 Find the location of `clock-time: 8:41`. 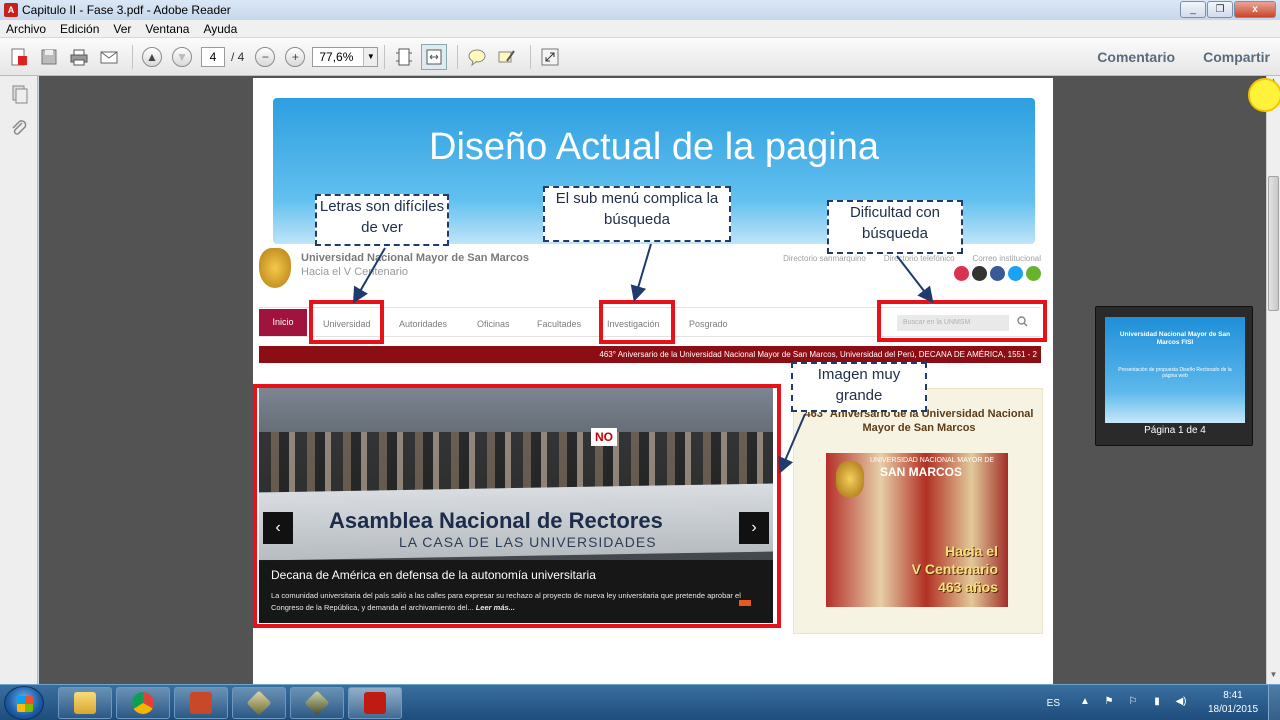

clock-time: 8:41 is located at coordinates (1233, 695).